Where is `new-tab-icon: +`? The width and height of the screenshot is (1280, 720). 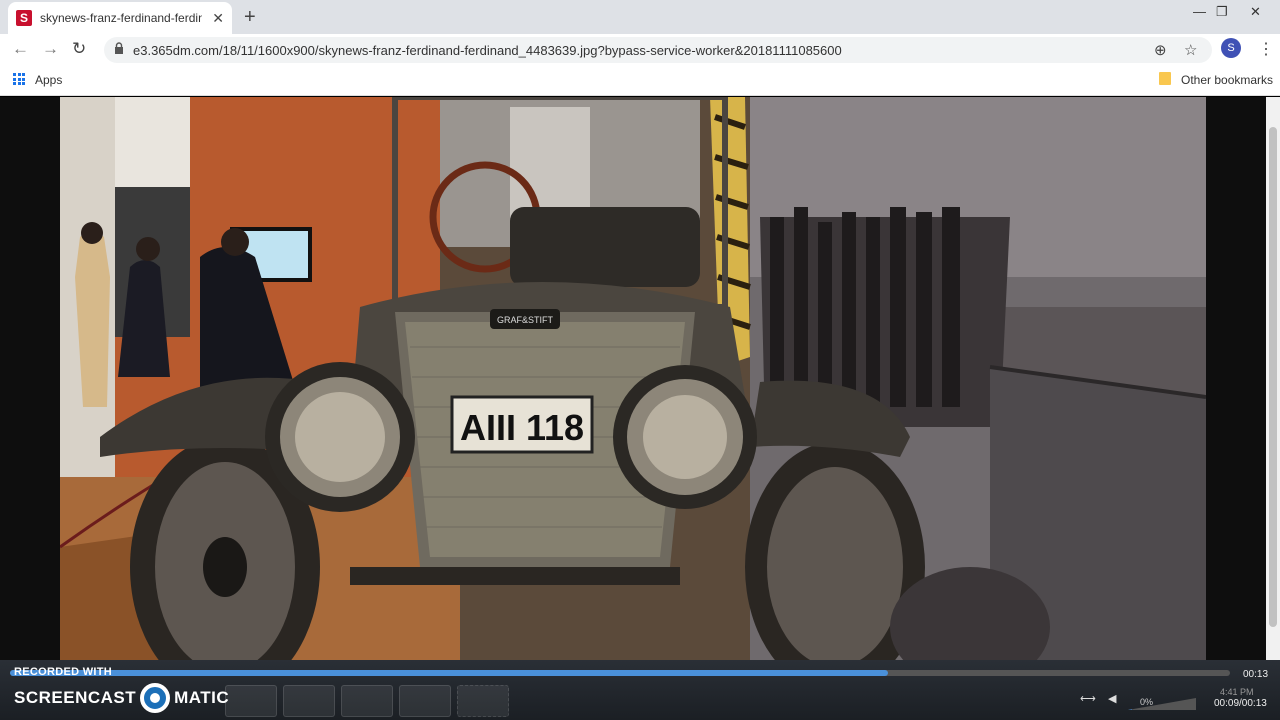 new-tab-icon: + is located at coordinates (250, 17).